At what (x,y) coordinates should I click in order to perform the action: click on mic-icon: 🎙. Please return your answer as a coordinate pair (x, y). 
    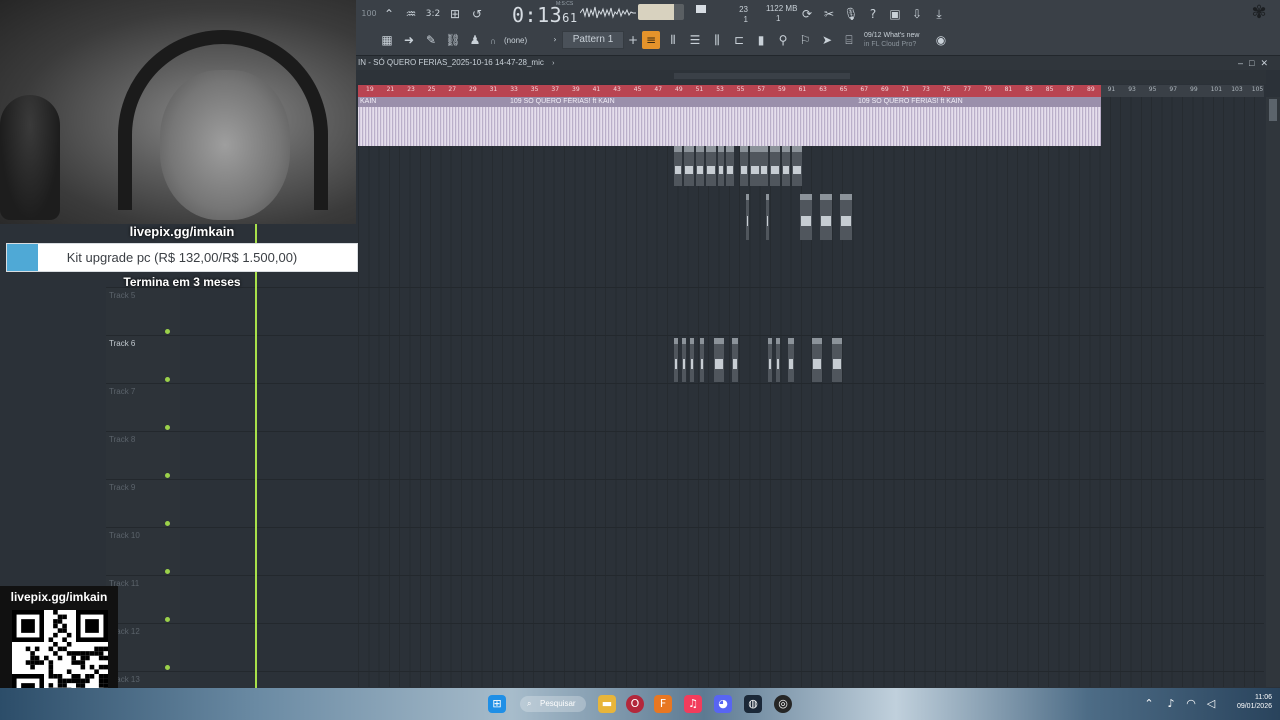
    Looking at the image, I should click on (851, 14).